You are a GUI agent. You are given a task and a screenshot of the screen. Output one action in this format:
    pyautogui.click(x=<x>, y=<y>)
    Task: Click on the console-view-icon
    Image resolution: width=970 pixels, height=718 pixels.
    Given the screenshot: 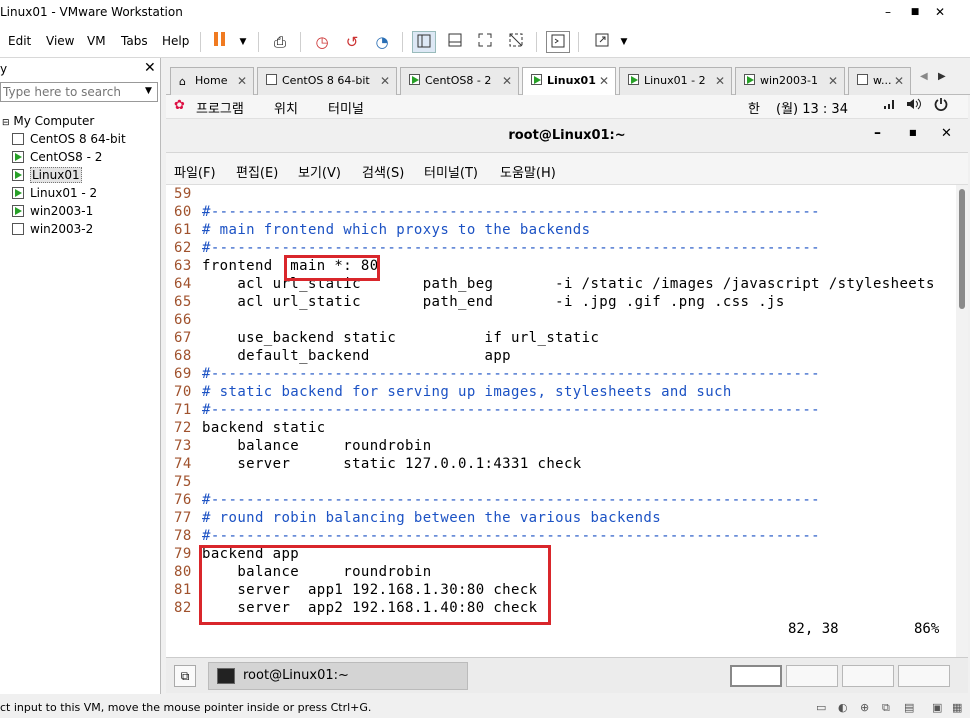 What is the action you would take?
    pyautogui.click(x=558, y=42)
    